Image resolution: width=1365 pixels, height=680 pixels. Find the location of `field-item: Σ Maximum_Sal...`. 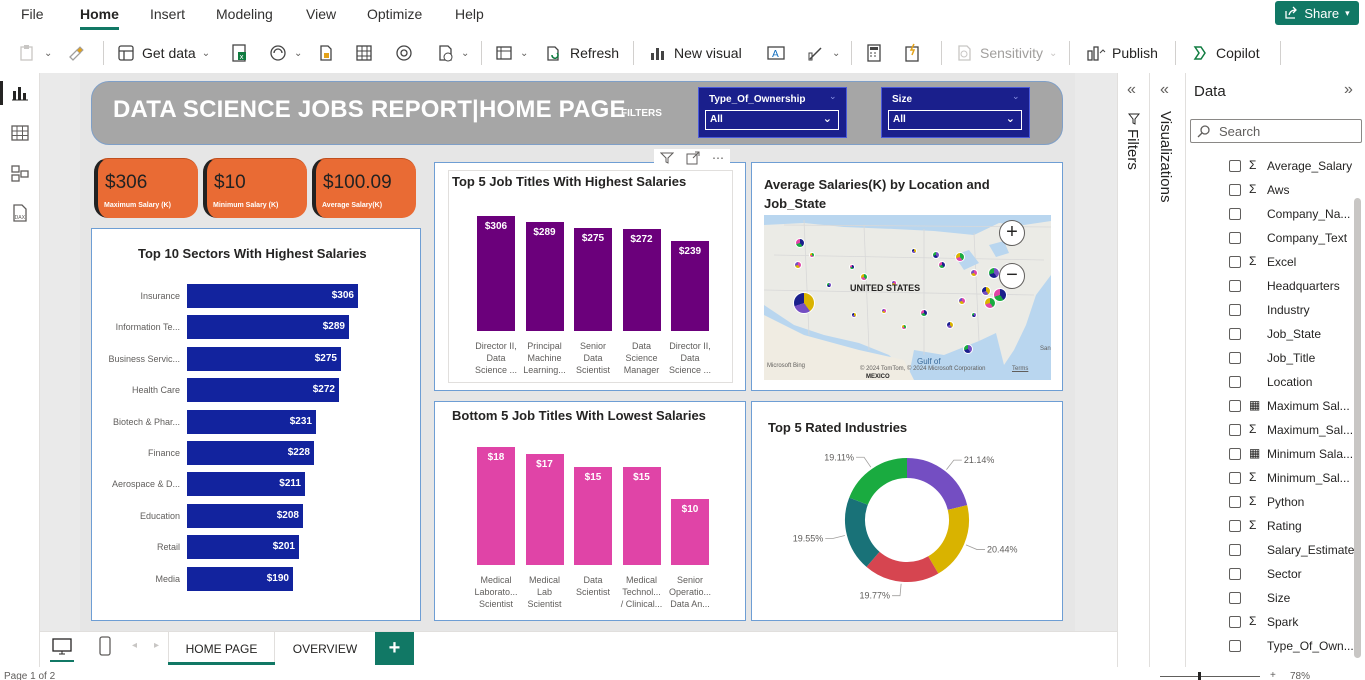

field-item: Σ Maximum_Sal... is located at coordinates (1291, 430).